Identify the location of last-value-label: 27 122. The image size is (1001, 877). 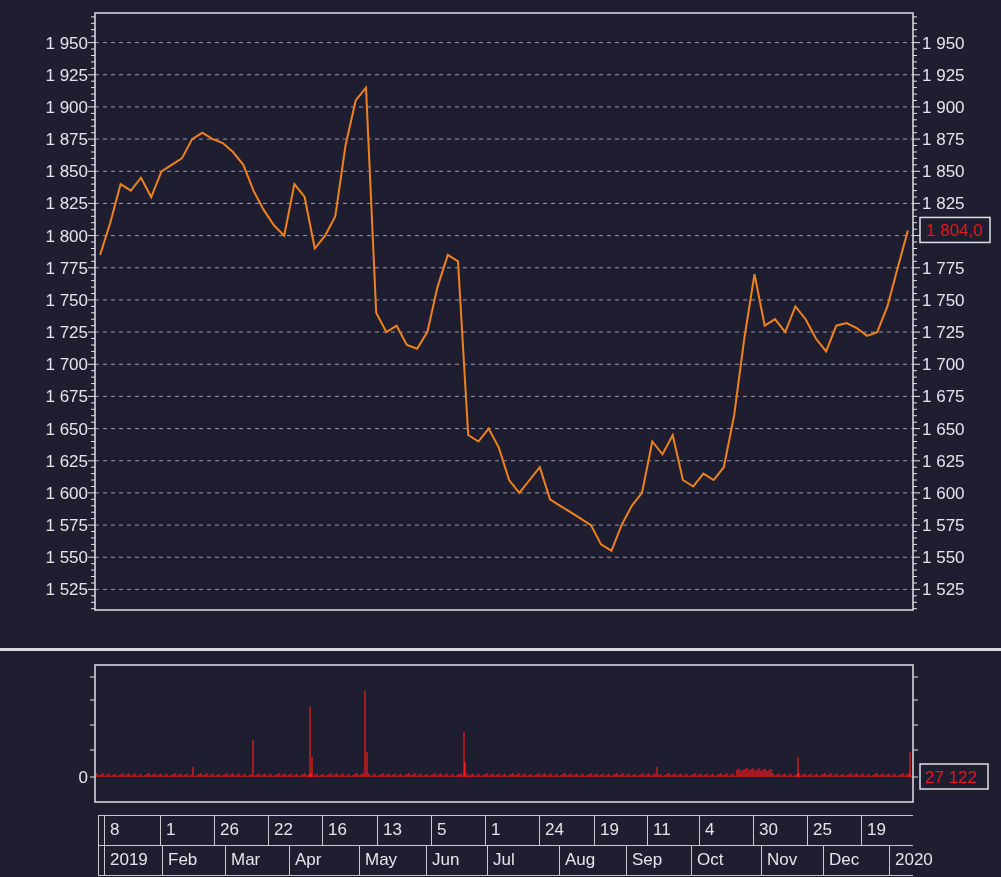
(954, 776).